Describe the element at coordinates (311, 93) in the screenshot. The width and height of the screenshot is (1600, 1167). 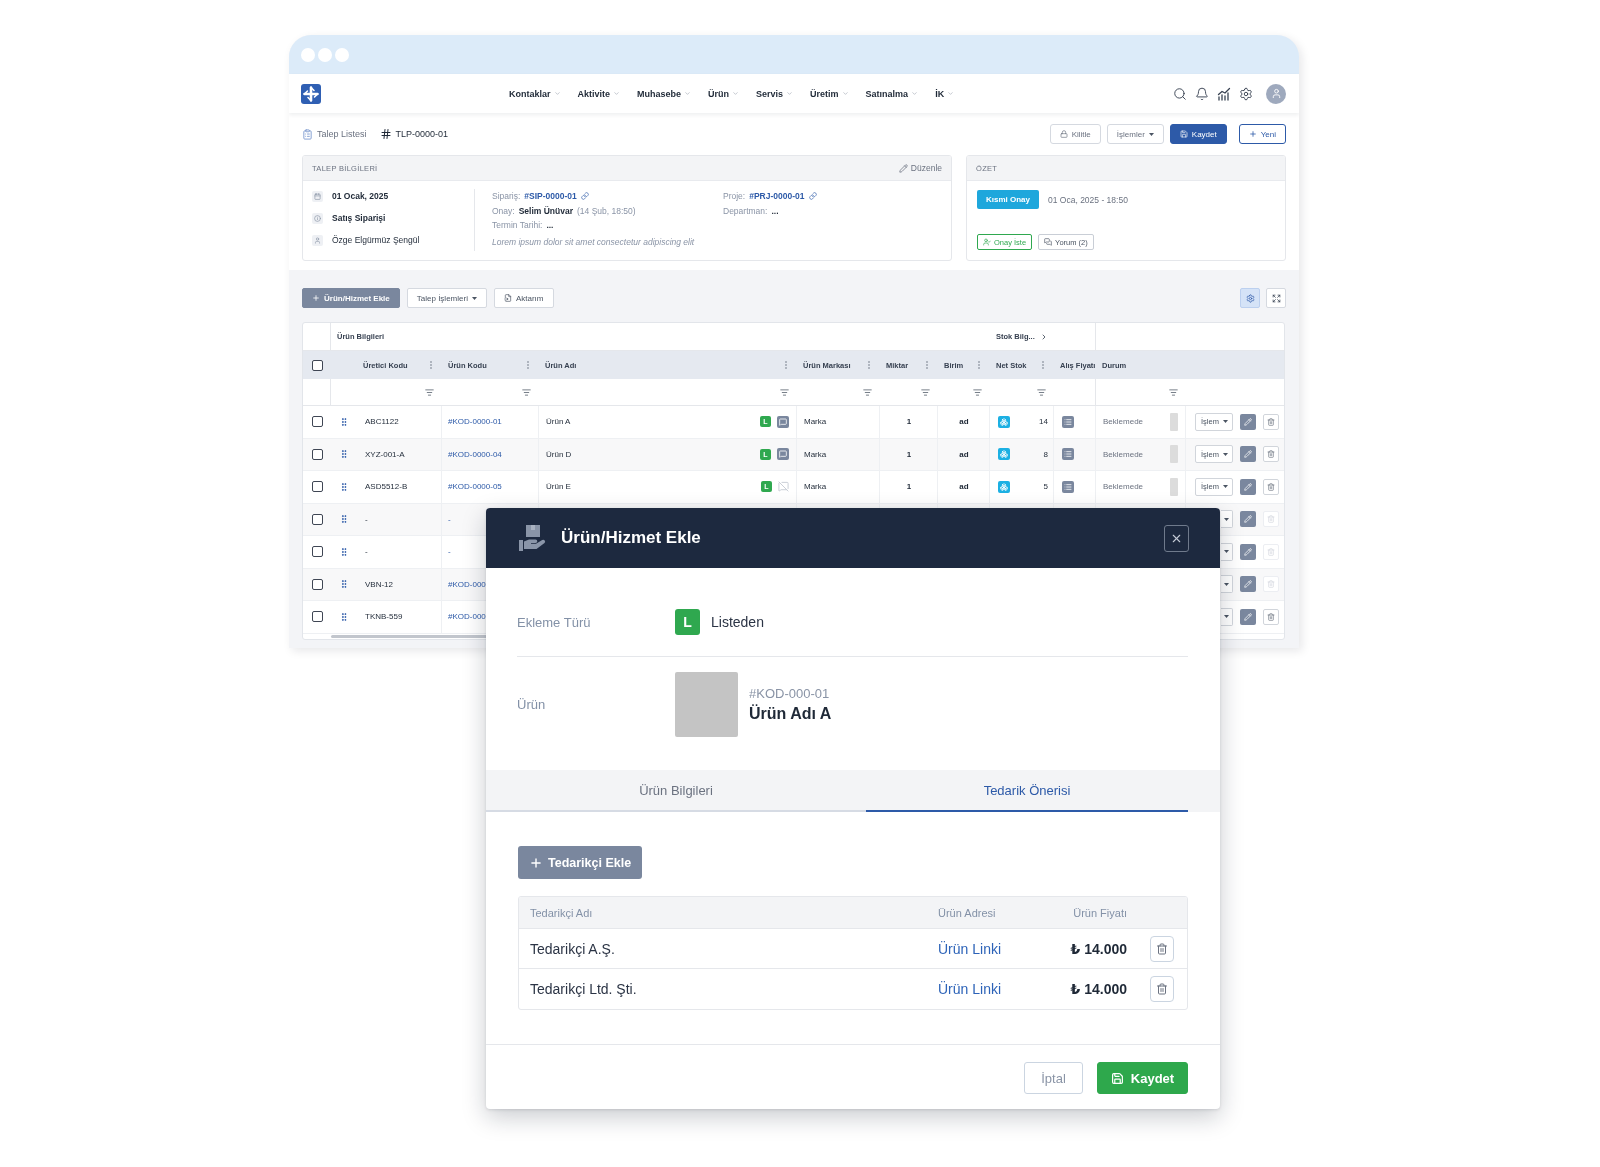
I see `logo-icon` at that location.